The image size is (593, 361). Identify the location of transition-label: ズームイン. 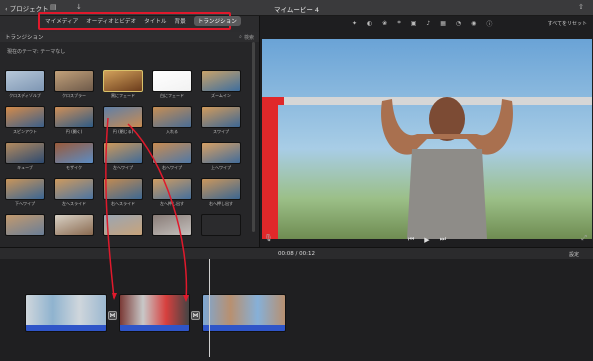
(221, 95).